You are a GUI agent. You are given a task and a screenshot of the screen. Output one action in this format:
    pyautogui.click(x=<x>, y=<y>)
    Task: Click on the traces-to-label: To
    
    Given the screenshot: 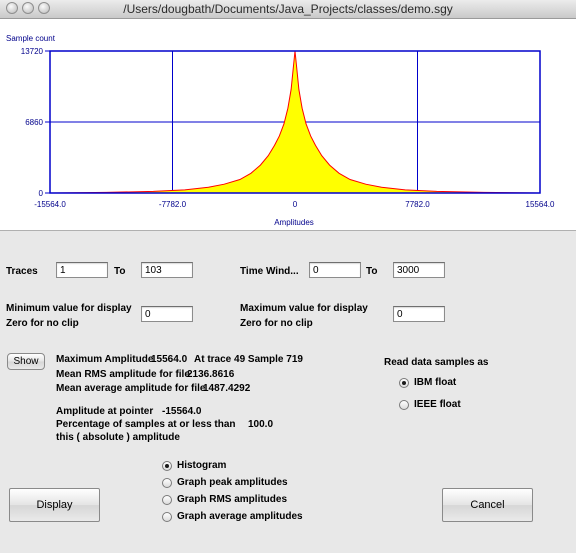 What is the action you would take?
    pyautogui.click(x=120, y=271)
    